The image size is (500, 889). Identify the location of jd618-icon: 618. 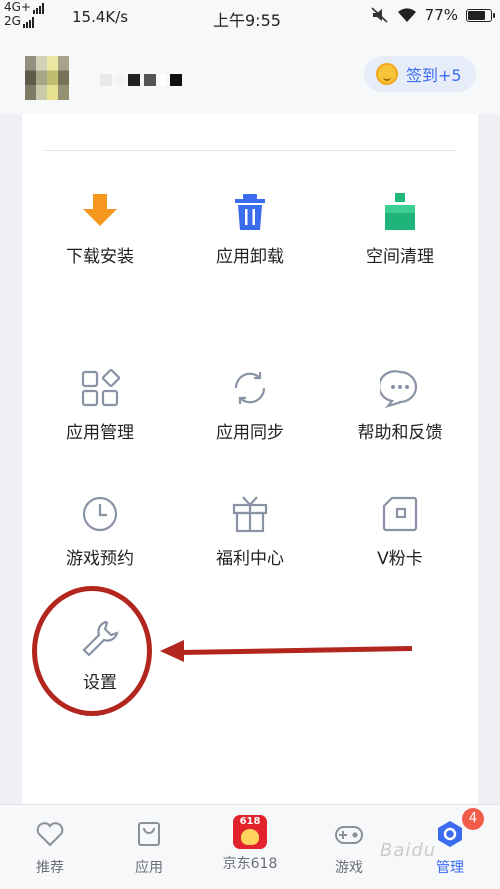
(250, 832).